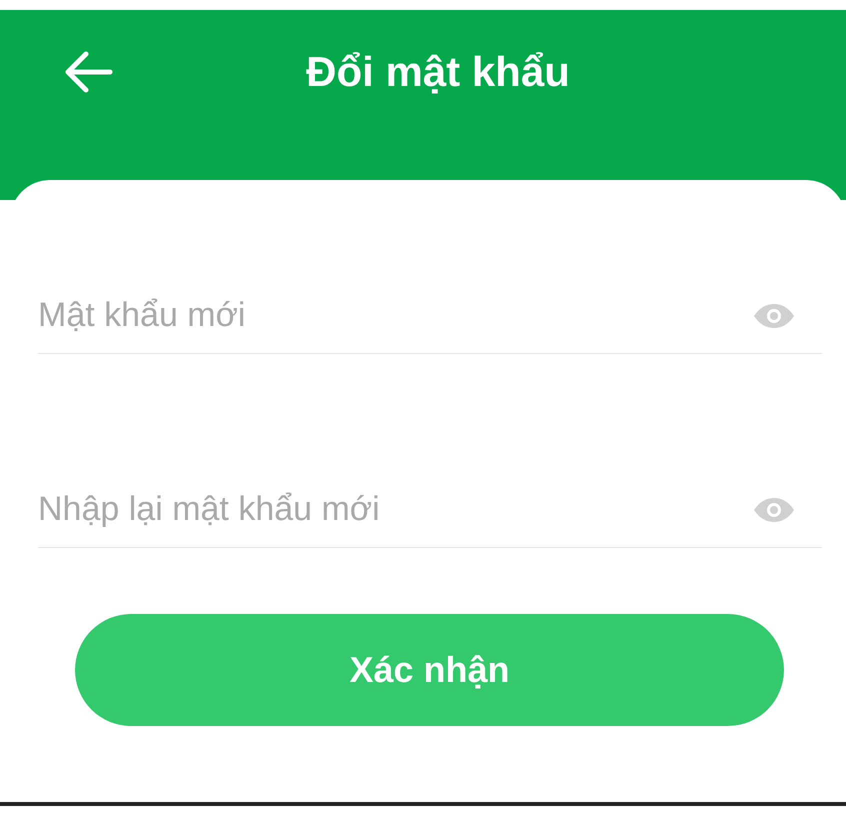 The height and width of the screenshot is (826, 846). What do you see at coordinates (438, 72) in the screenshot?
I see `screen-title: Đổi mật khẩu` at bounding box center [438, 72].